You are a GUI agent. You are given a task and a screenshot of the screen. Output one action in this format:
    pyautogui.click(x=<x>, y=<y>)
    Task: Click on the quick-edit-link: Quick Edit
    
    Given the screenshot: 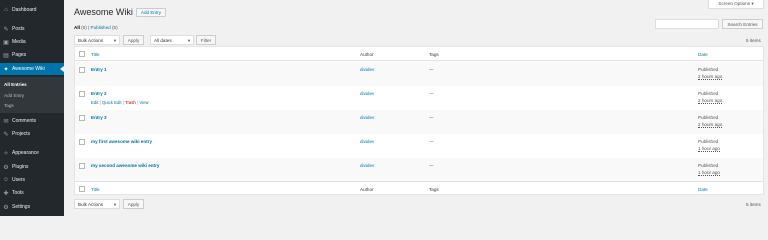 What is the action you would take?
    pyautogui.click(x=112, y=102)
    